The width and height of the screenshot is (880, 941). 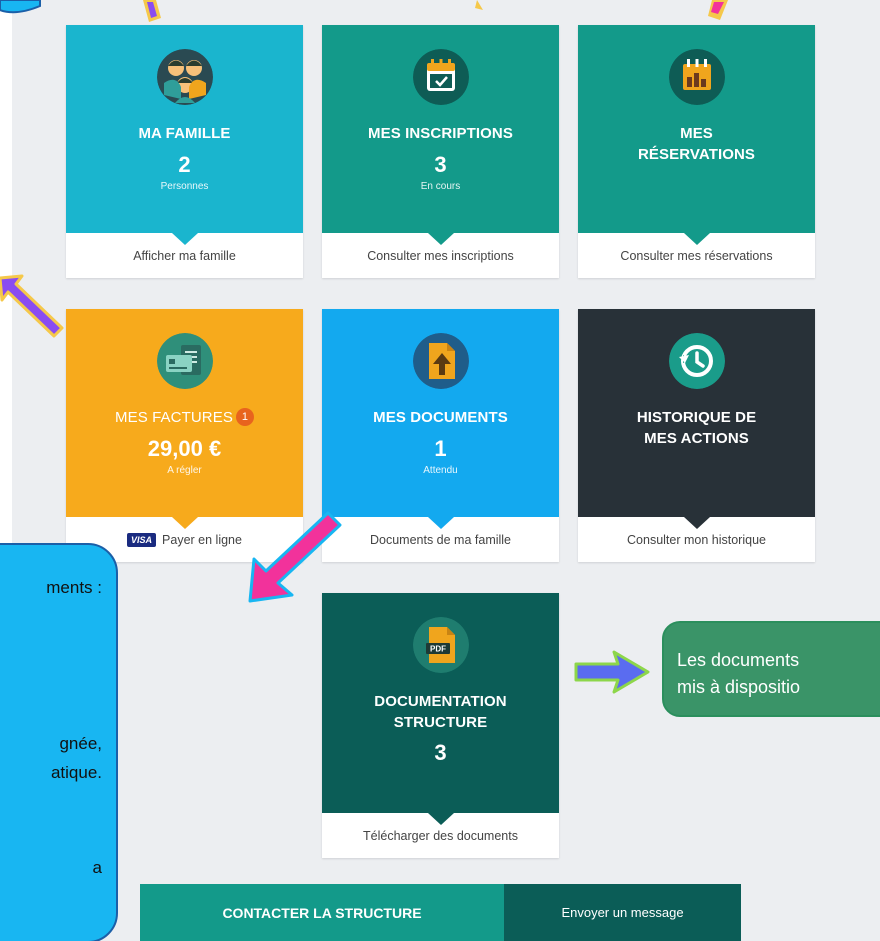 What do you see at coordinates (184, 470) in the screenshot?
I see `tile-subtitle: A régler` at bounding box center [184, 470].